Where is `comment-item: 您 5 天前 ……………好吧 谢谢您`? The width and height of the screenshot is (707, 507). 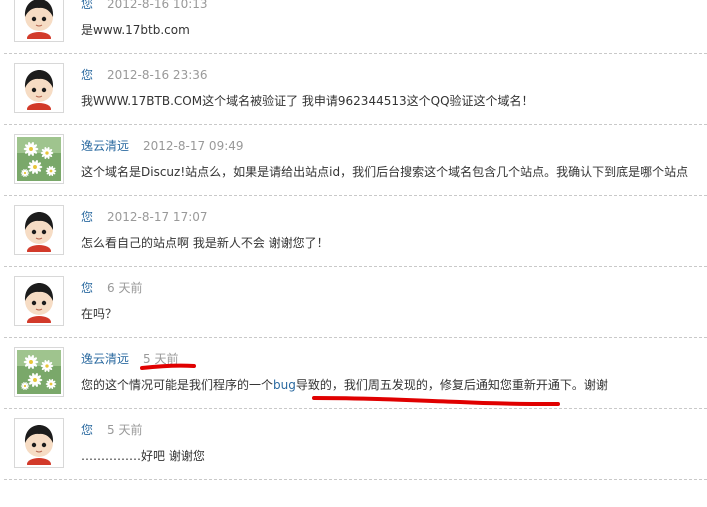
comment-item: 您 5 天前 ……………好吧 谢谢您 is located at coordinates (353, 442).